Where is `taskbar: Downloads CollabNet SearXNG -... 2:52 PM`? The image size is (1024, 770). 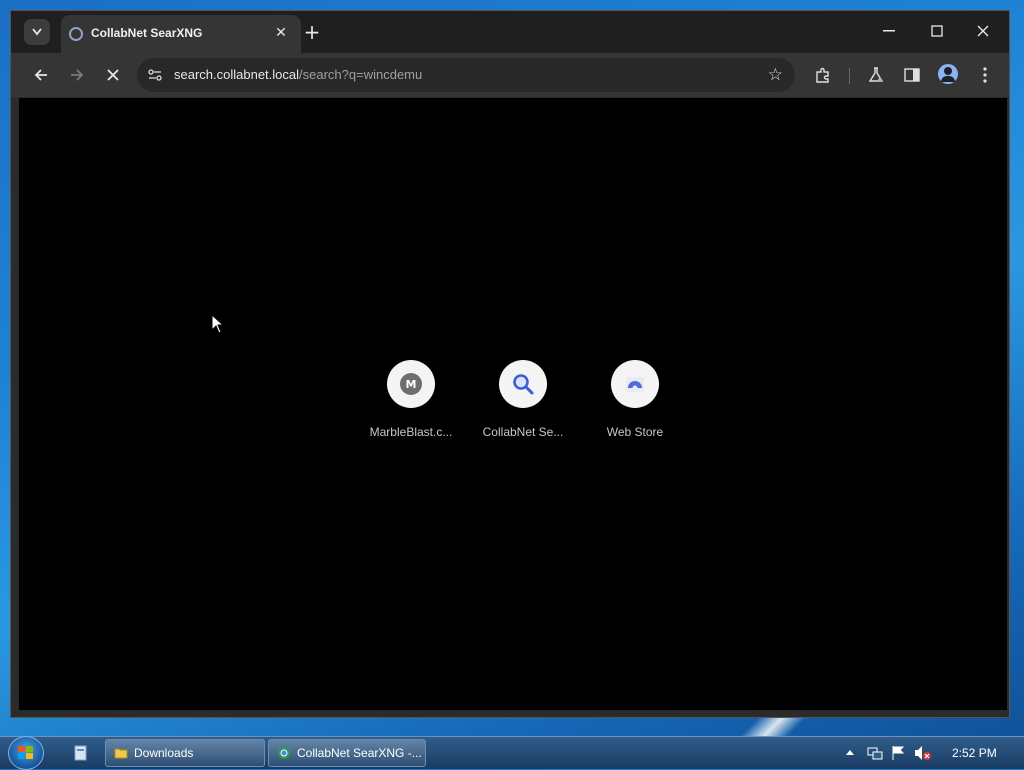
taskbar: Downloads CollabNet SearXNG -... 2:52 PM is located at coordinates (512, 753).